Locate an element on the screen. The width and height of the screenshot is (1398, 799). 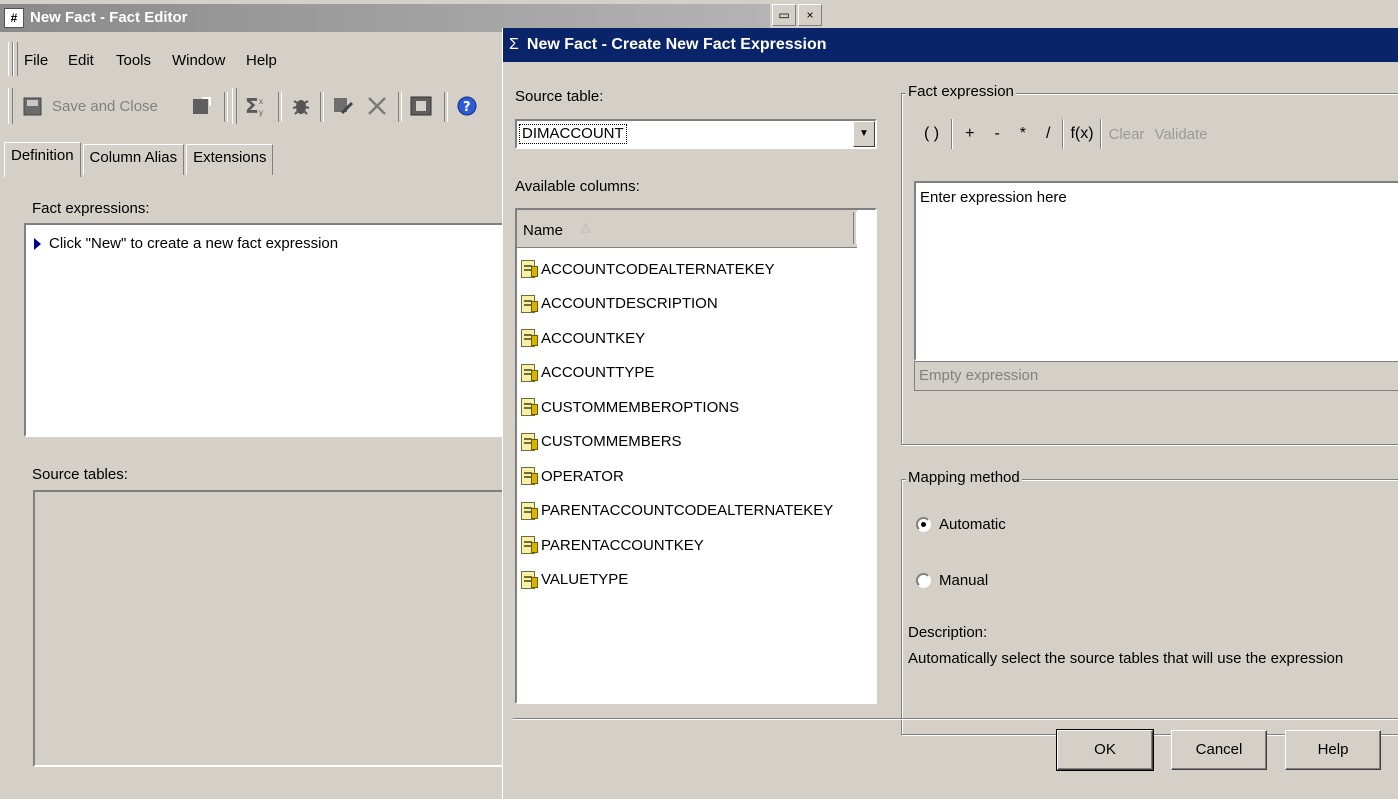
save-and-close-button: Save and Close is located at coordinates (90, 106).